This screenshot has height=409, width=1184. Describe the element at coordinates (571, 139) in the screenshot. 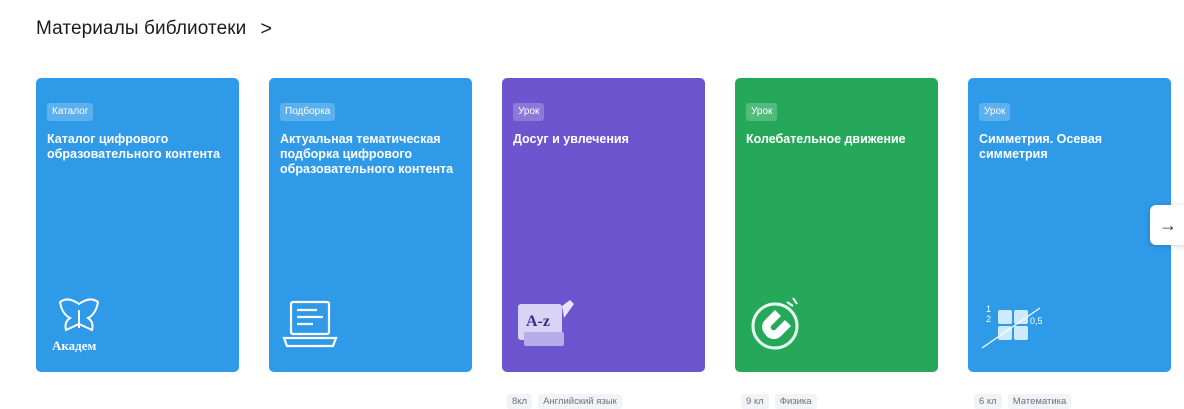

I see `card-title: Досуг и увлечения` at that location.